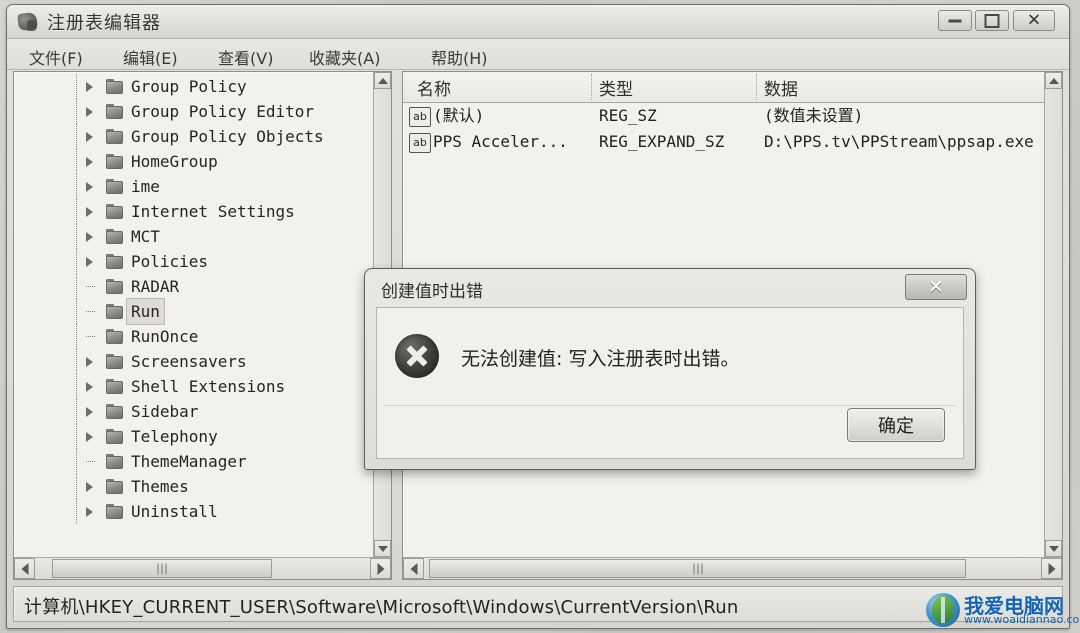 This screenshot has width=1080, height=633. Describe the element at coordinates (213, 211) in the screenshot. I see `tree-item-label: Internet Settings` at that location.